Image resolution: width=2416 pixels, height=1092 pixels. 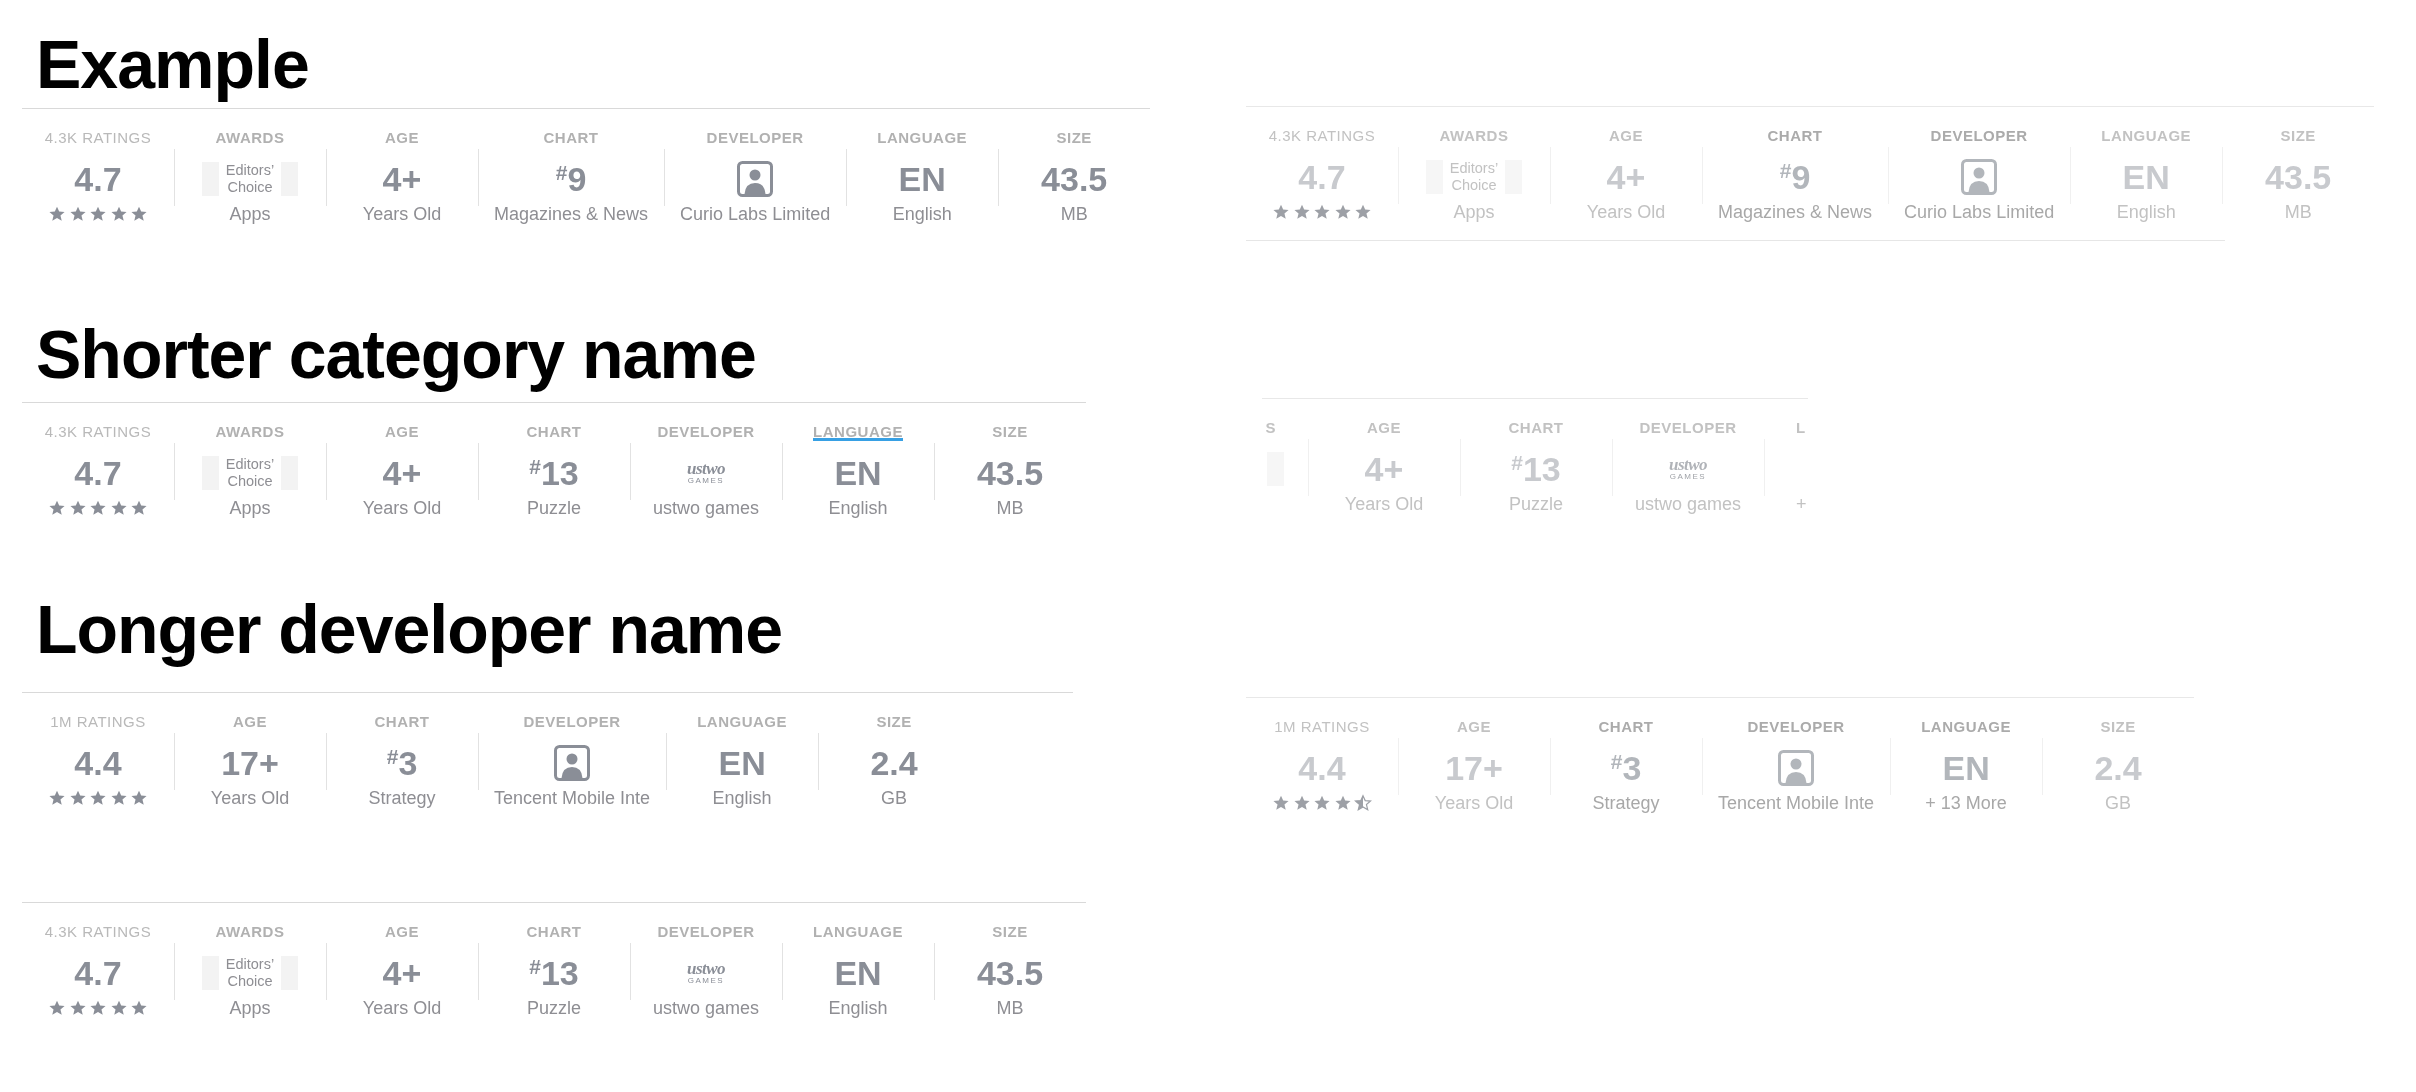 What do you see at coordinates (554, 473) in the screenshot?
I see `stat-value: $^{#}$13` at bounding box center [554, 473].